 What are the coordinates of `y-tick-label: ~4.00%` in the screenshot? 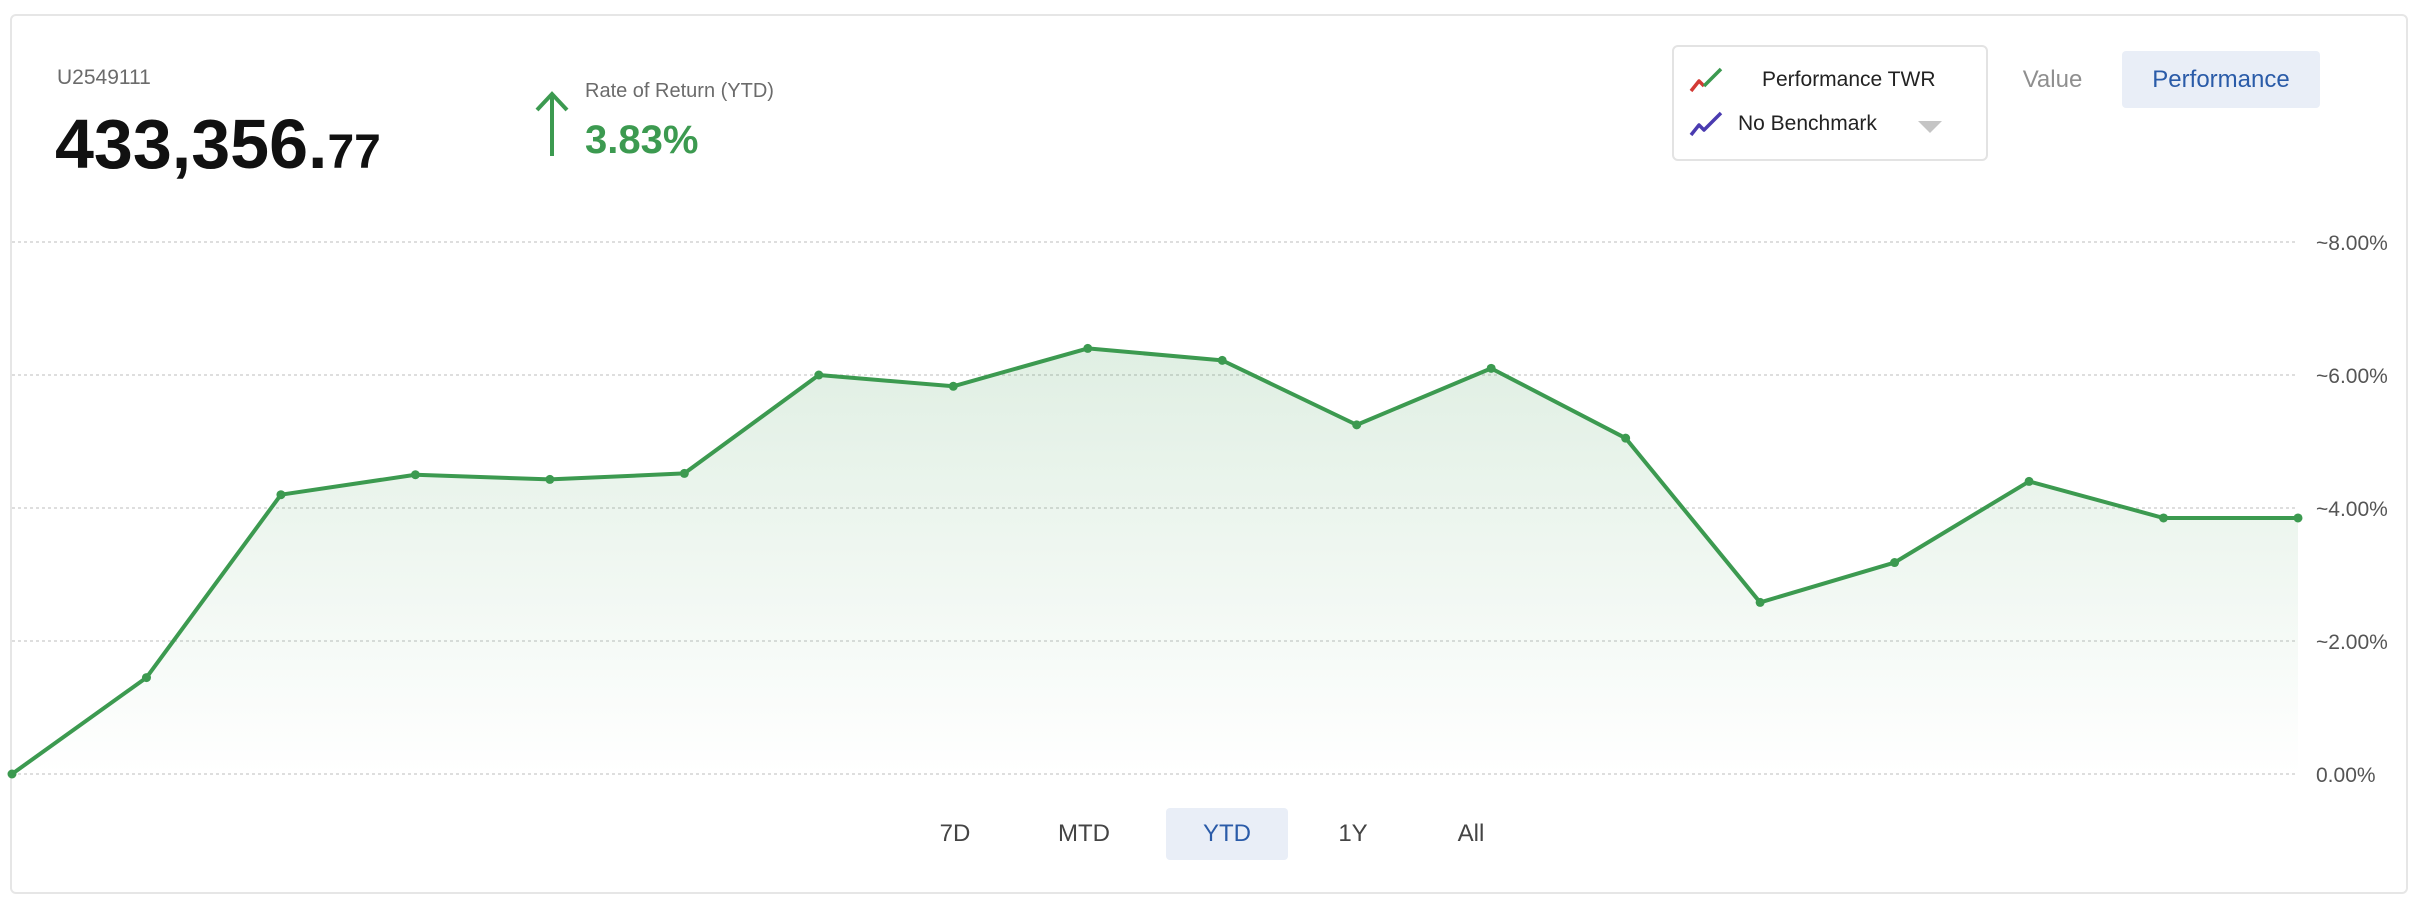 It's located at (2352, 509).